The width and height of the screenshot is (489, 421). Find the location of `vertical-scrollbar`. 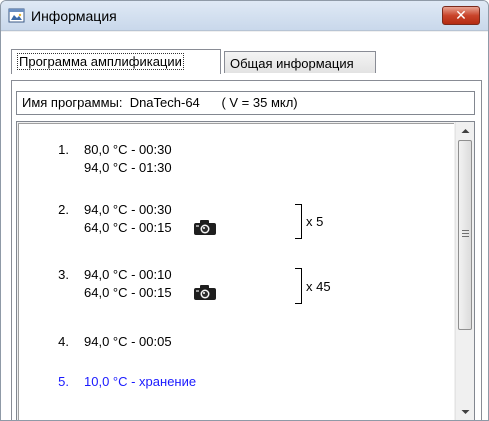

vertical-scrollbar is located at coordinates (464, 271).